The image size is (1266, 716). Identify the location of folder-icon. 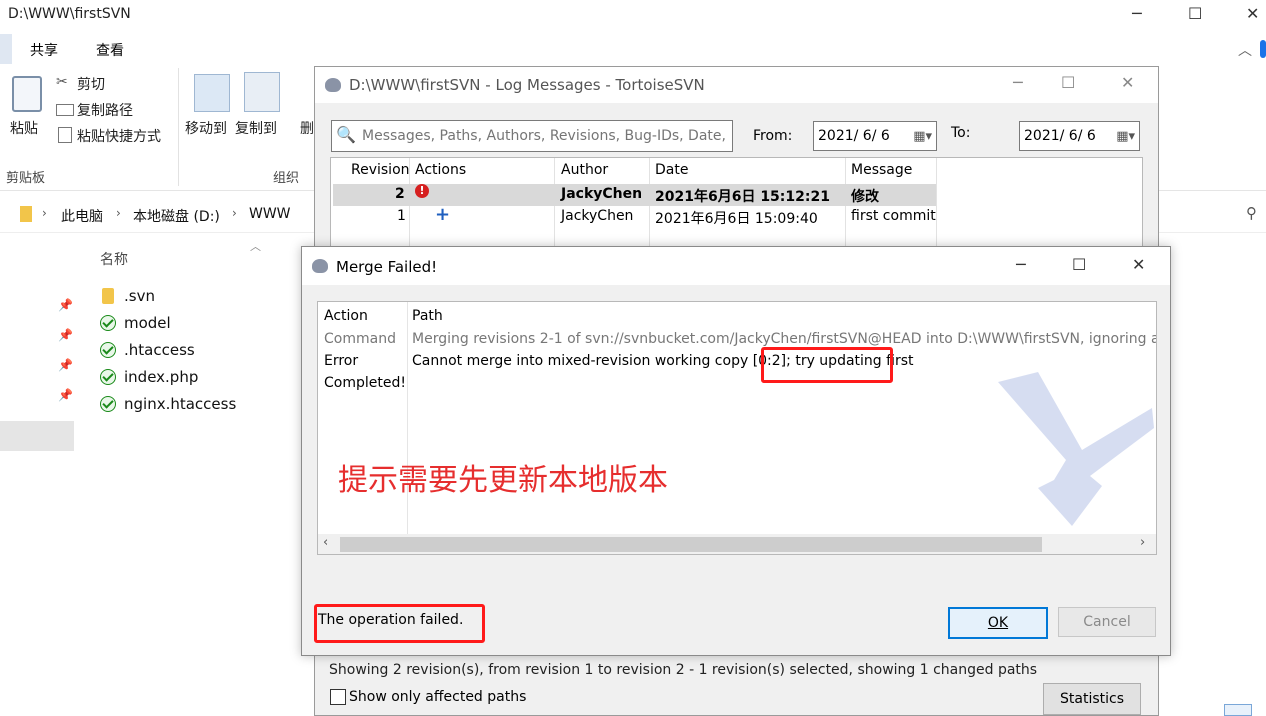
(26, 214).